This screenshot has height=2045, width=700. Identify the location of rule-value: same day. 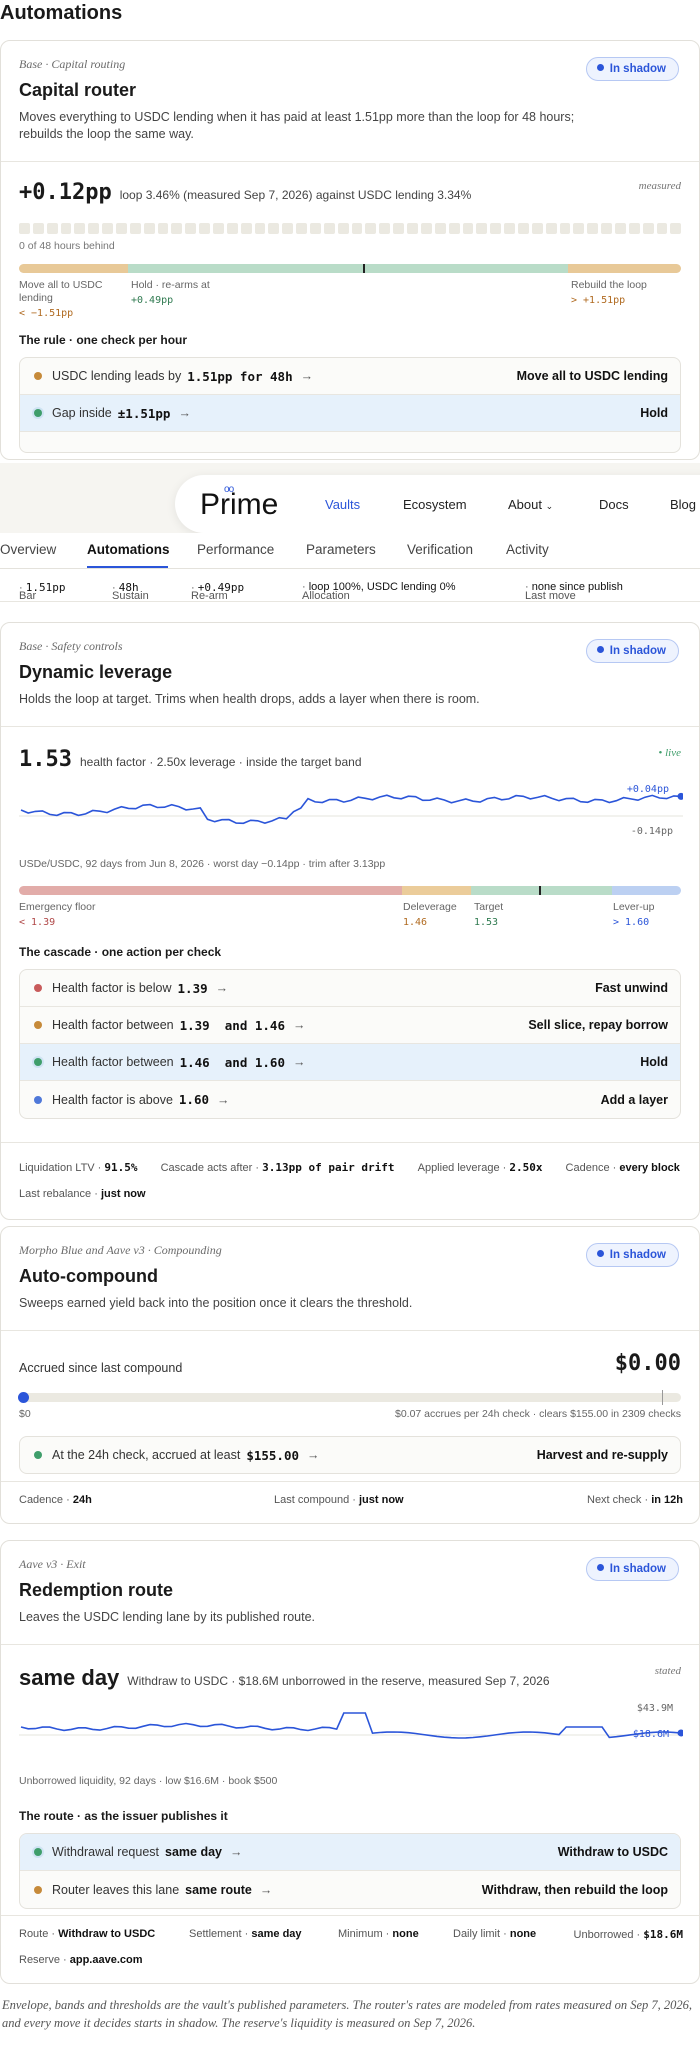
(193, 1852).